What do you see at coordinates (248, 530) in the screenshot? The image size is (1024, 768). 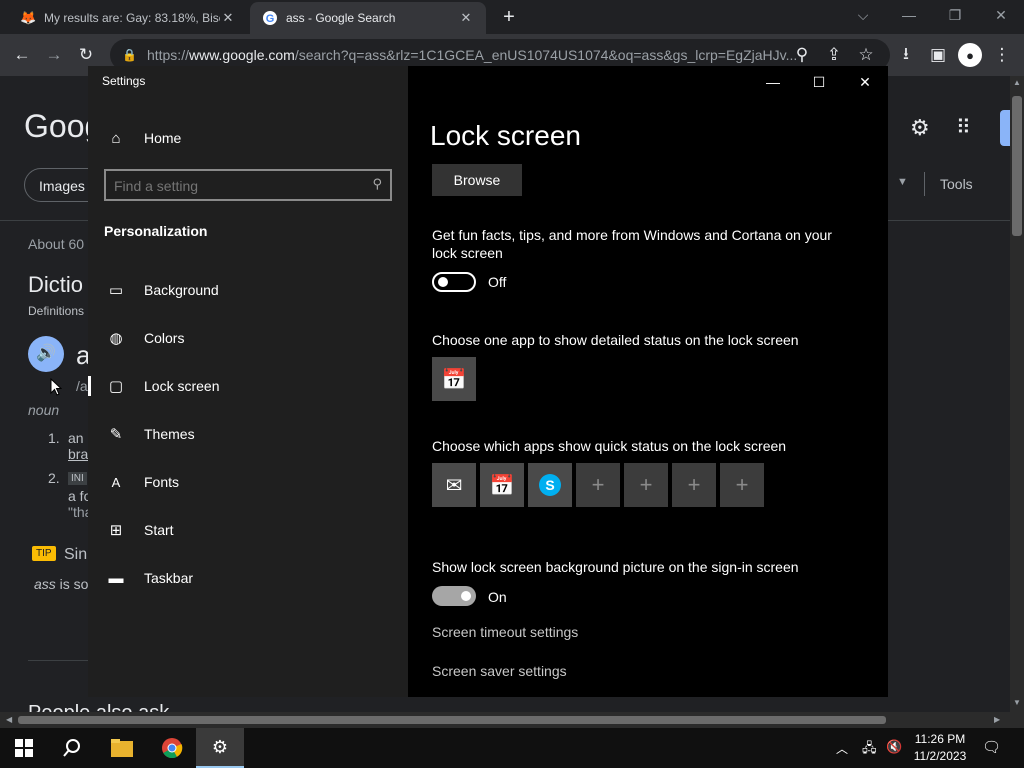 I see `nav-start: ⊞ Start` at bounding box center [248, 530].